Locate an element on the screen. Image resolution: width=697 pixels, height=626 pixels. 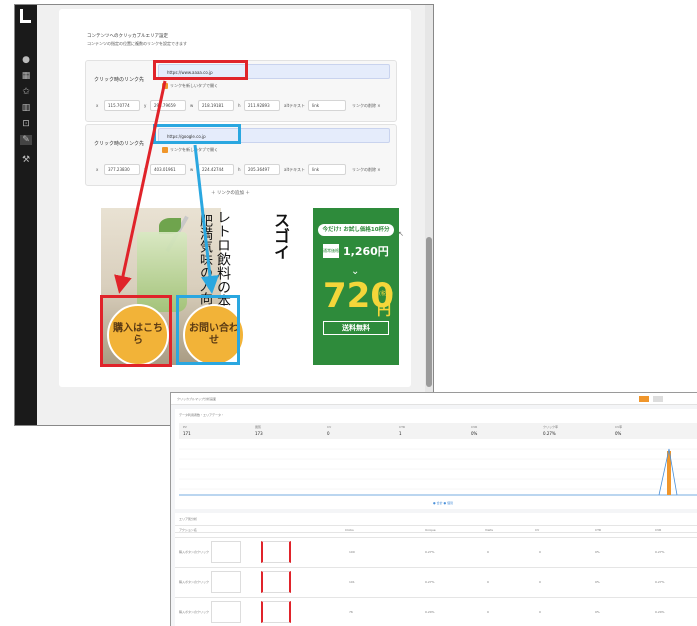
stat-label: PV is located at coordinates (185, 427).